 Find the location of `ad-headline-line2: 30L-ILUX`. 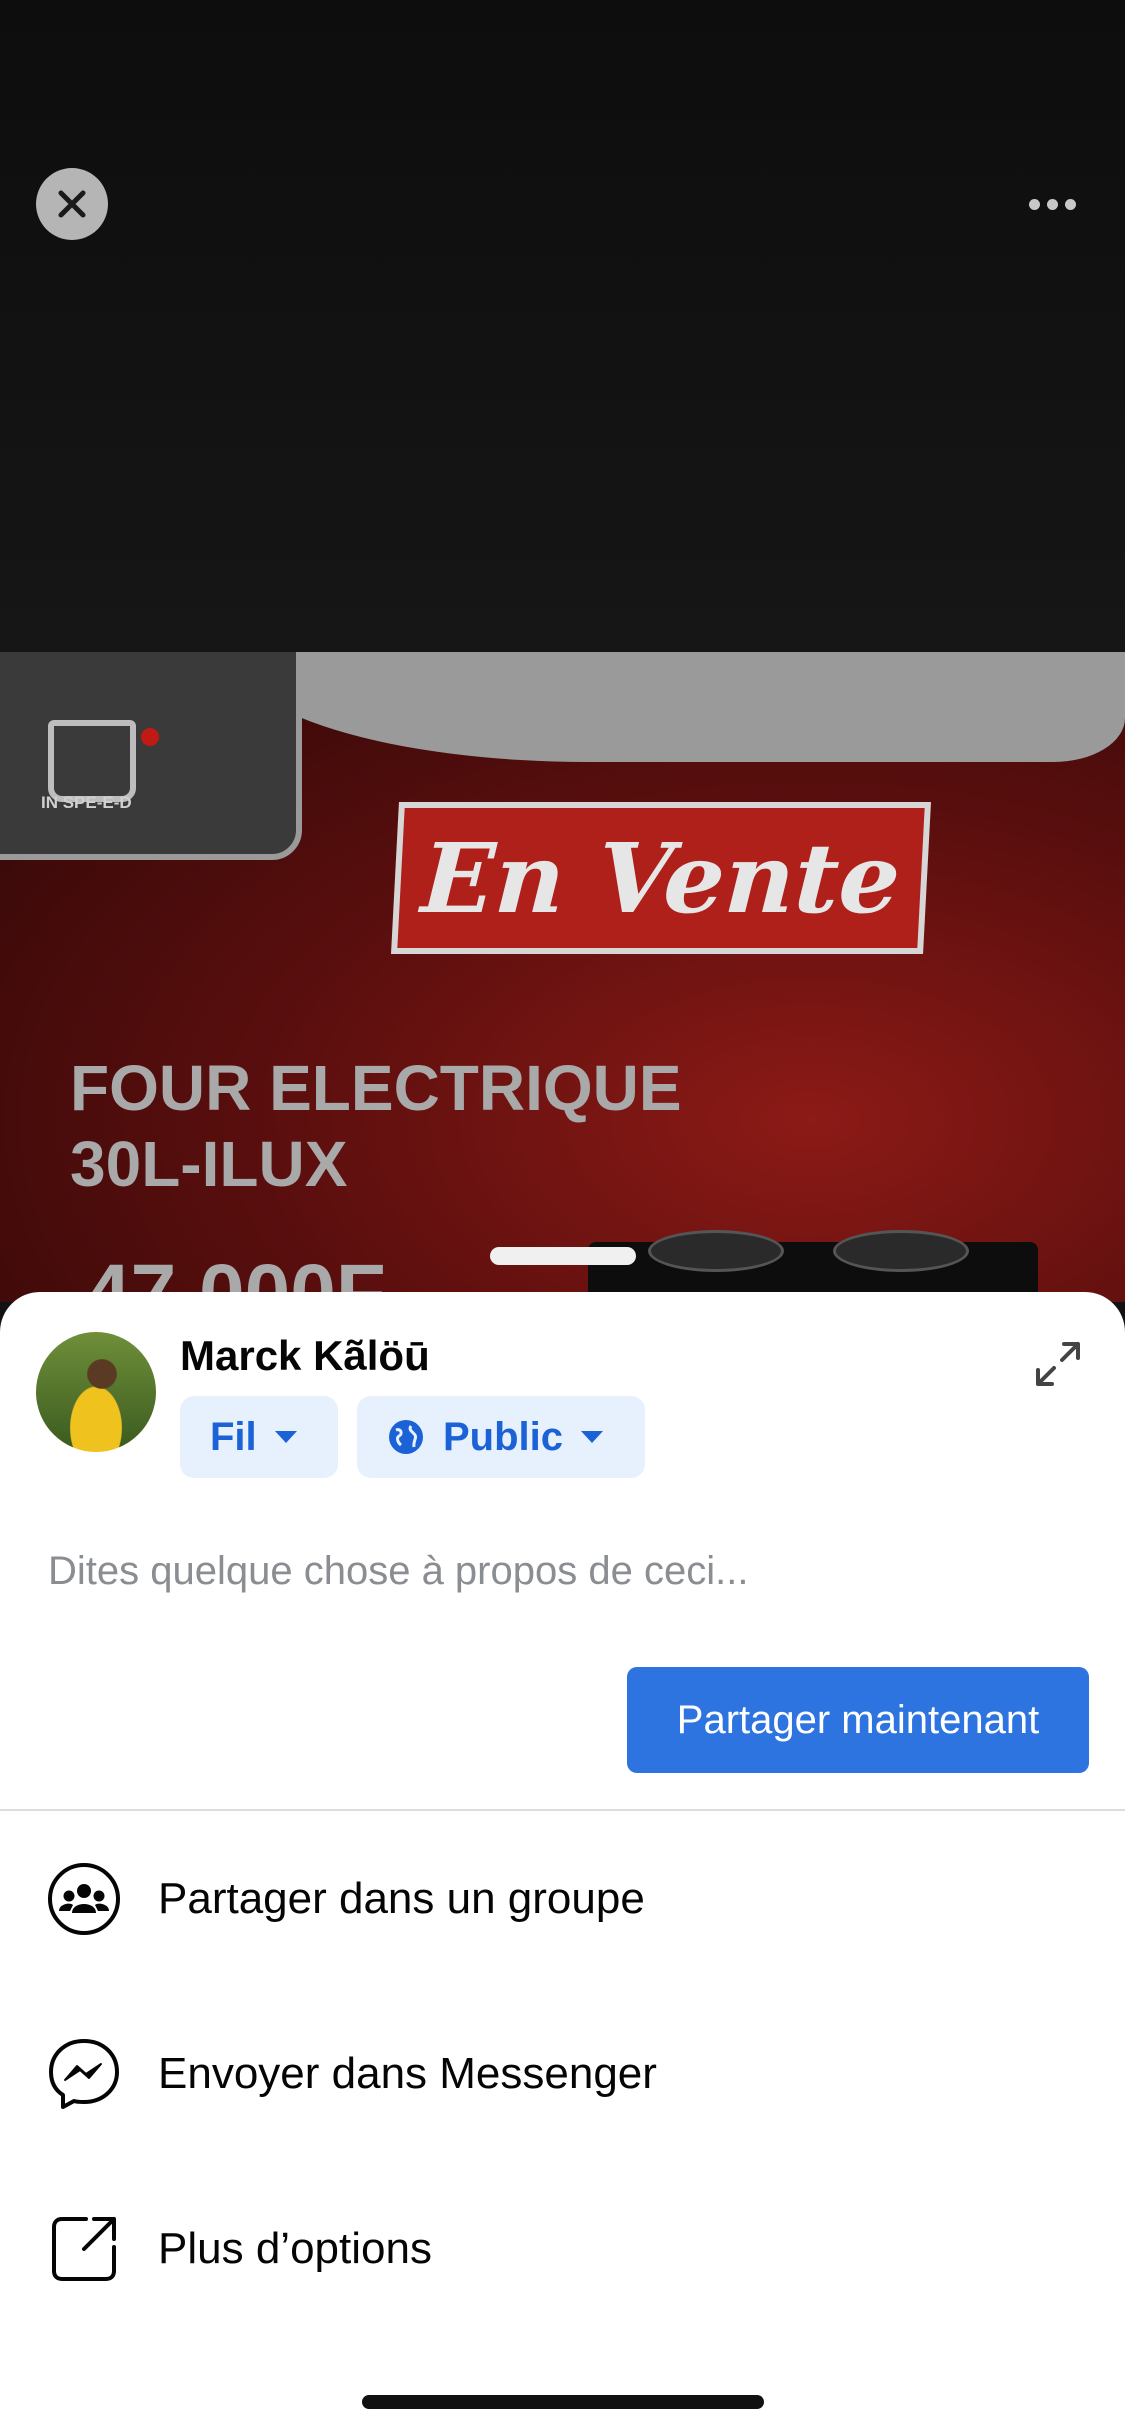

ad-headline-line2: 30L-ILUX is located at coordinates (209, 1164).